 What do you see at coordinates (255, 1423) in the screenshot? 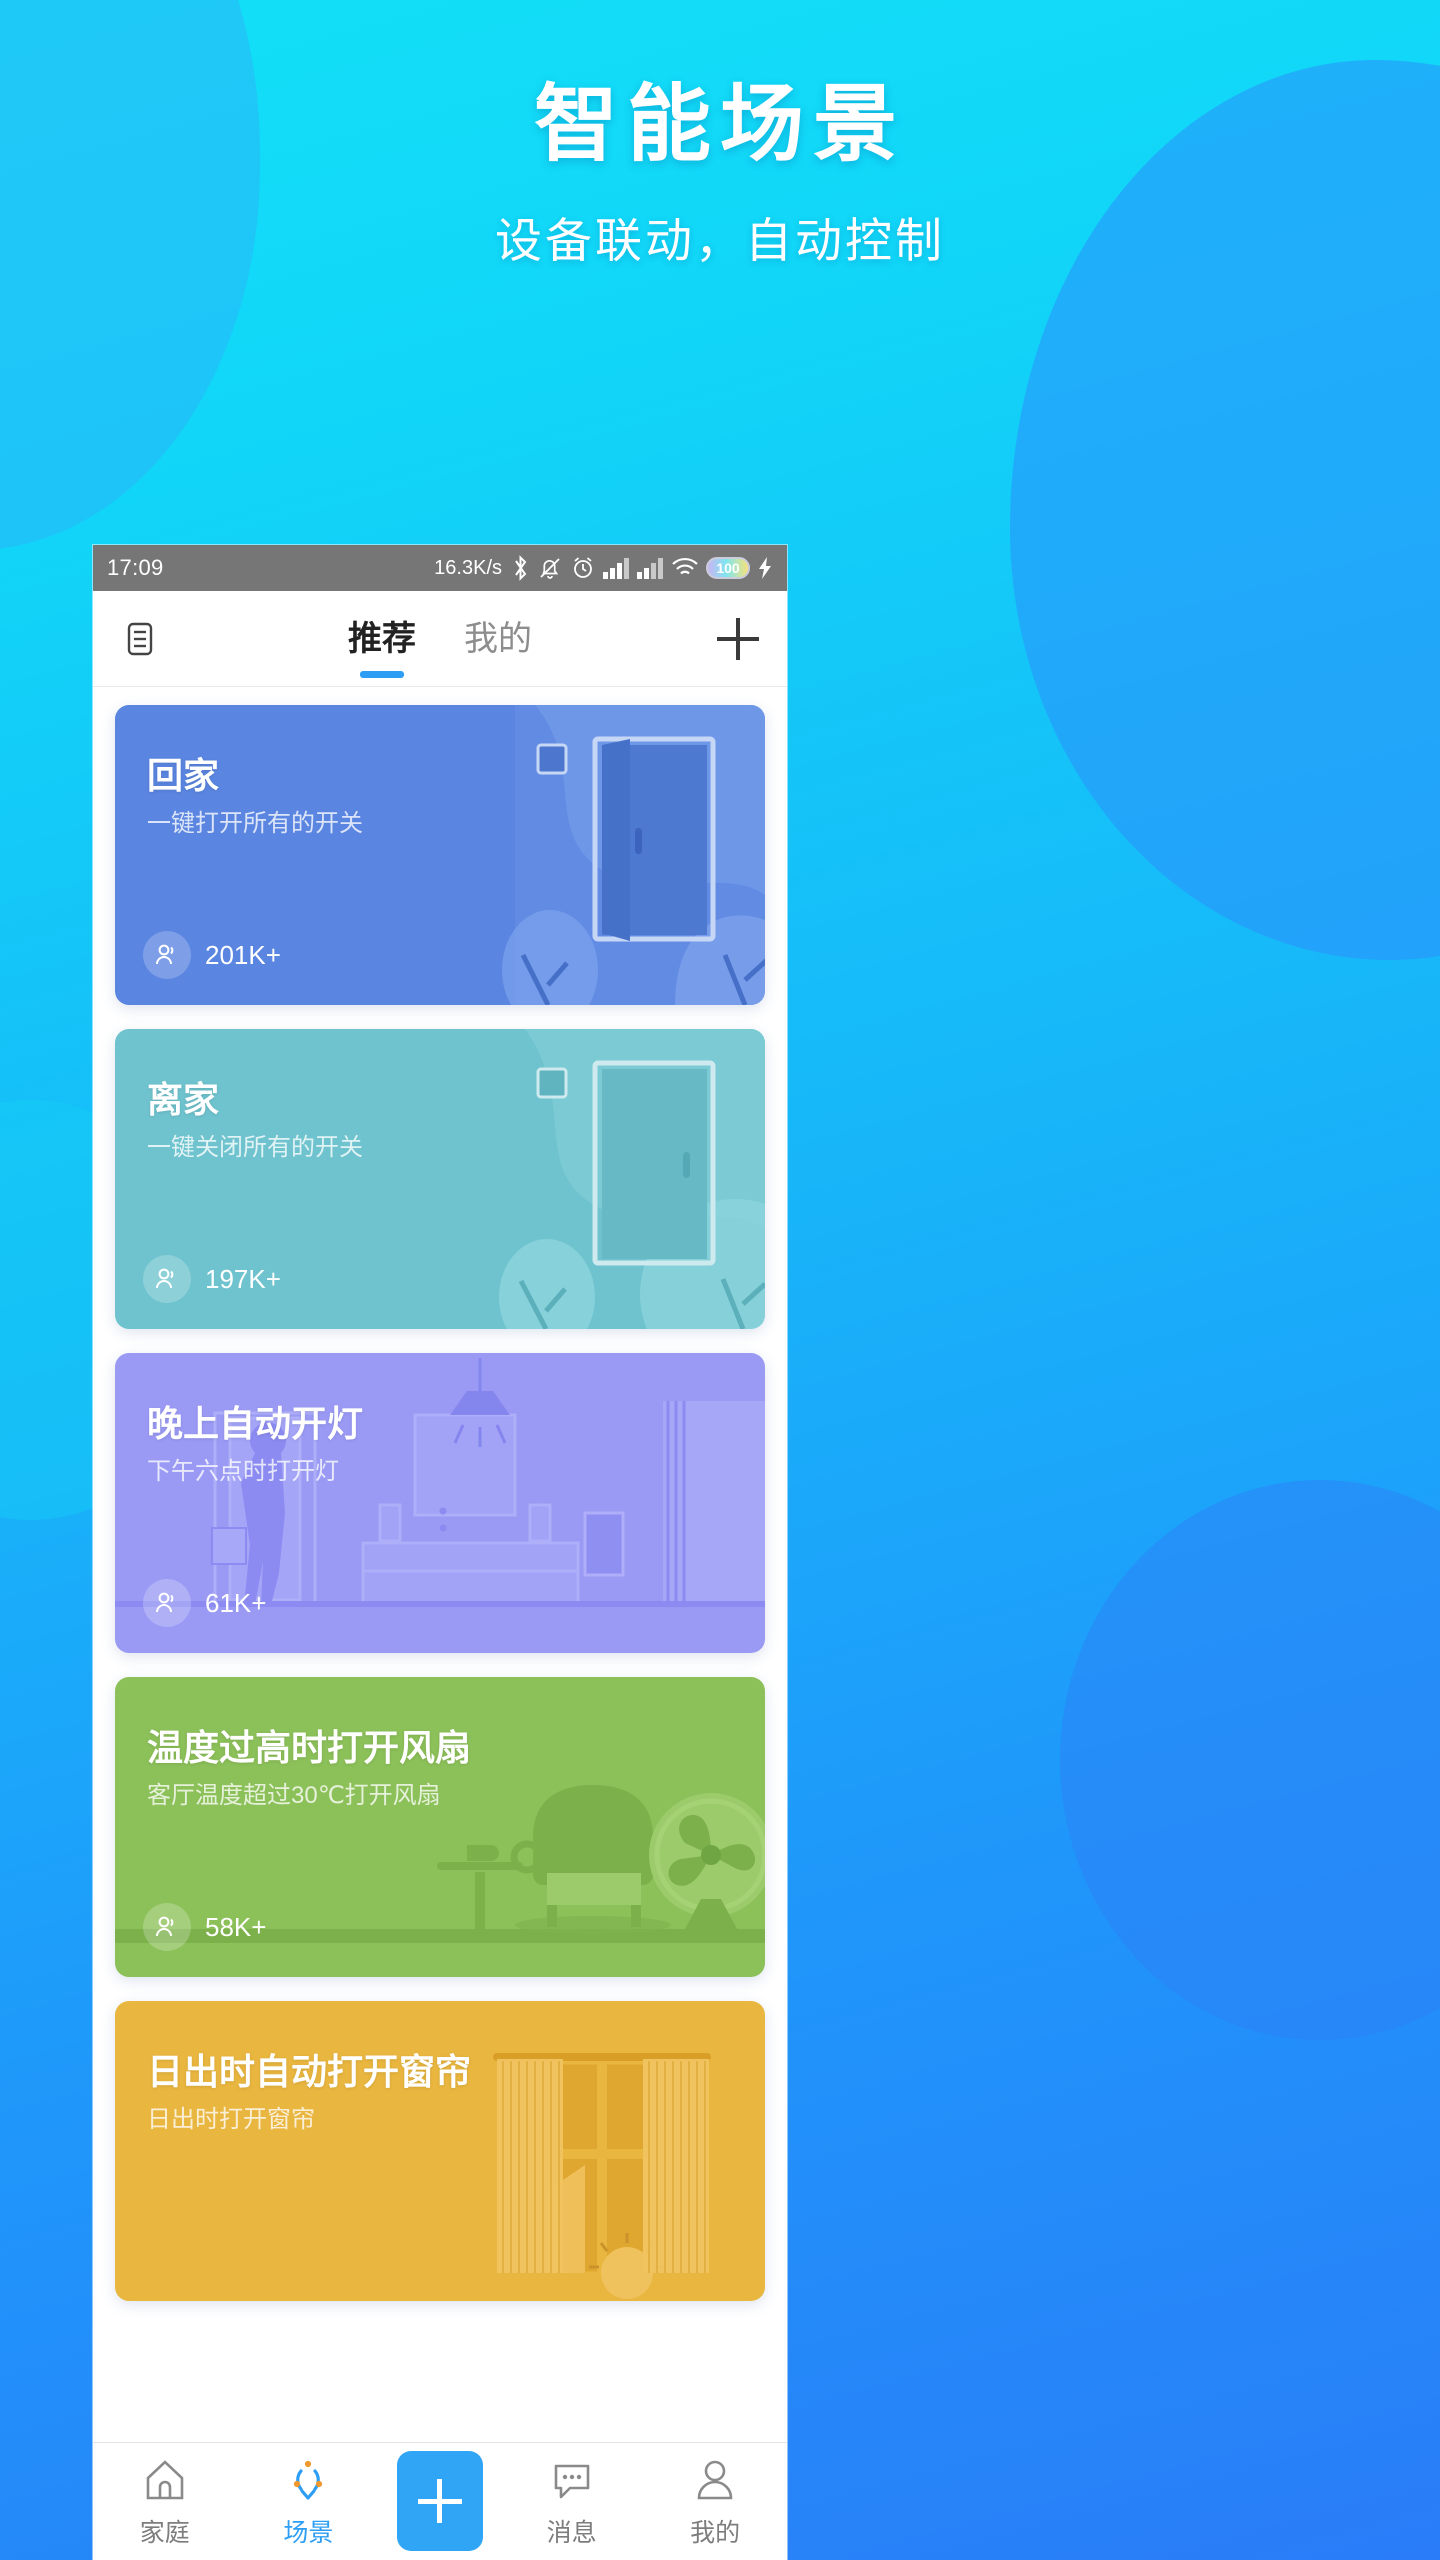
I see `scene-title: 晚上自动开灯` at bounding box center [255, 1423].